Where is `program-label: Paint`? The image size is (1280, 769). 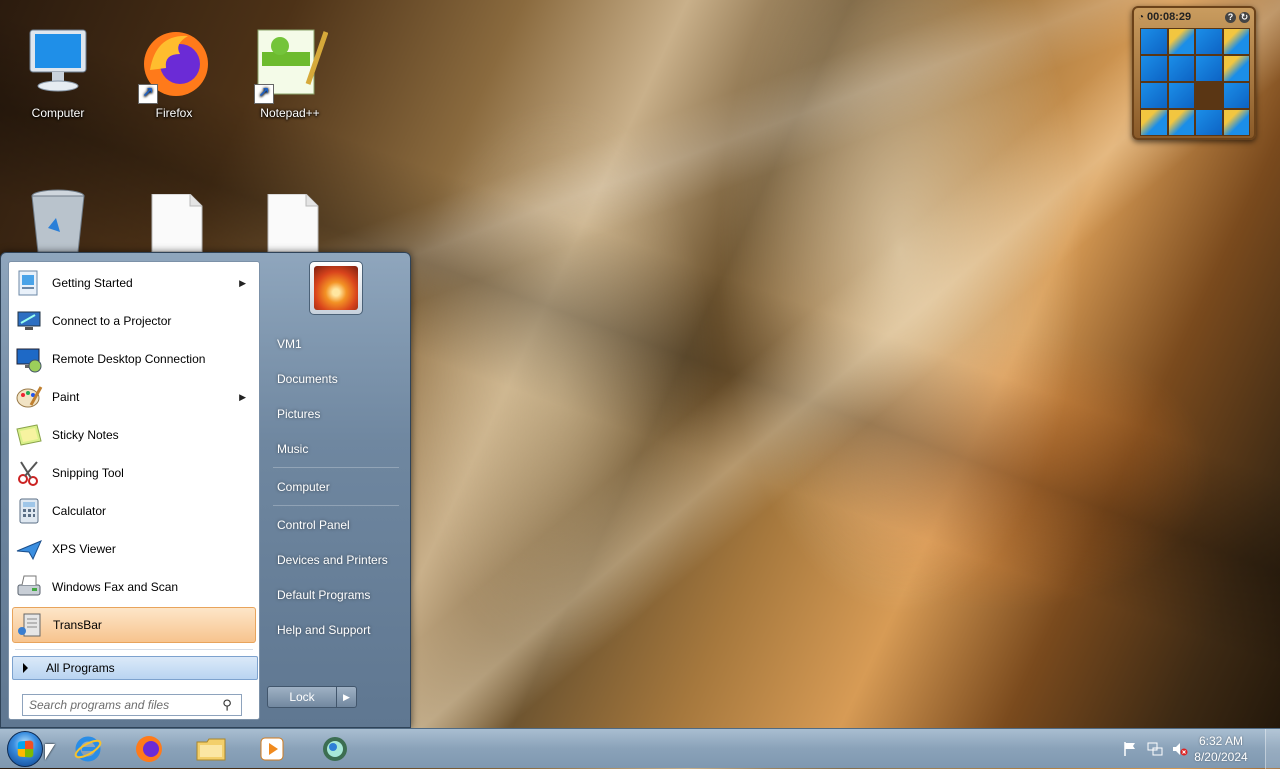
program-label: Paint is located at coordinates (66, 397).